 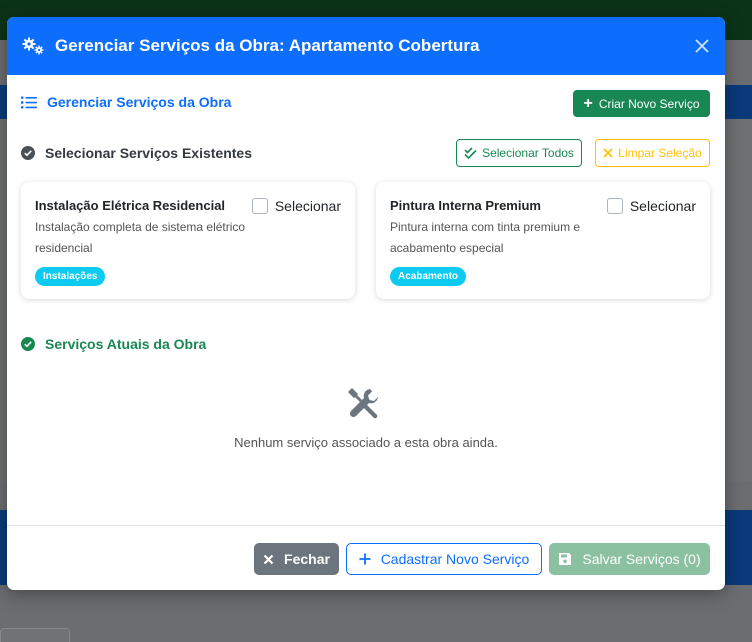 I want to click on close-button: Fechar, so click(x=296, y=559).